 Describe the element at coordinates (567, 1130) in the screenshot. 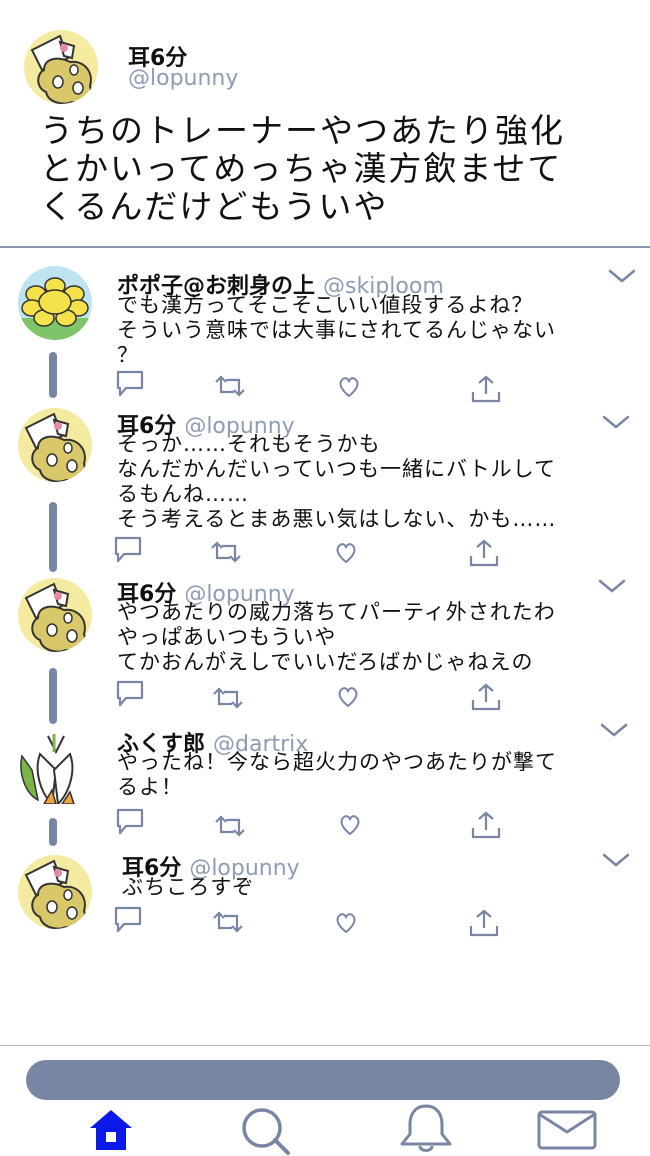

I see `mail-icon` at that location.